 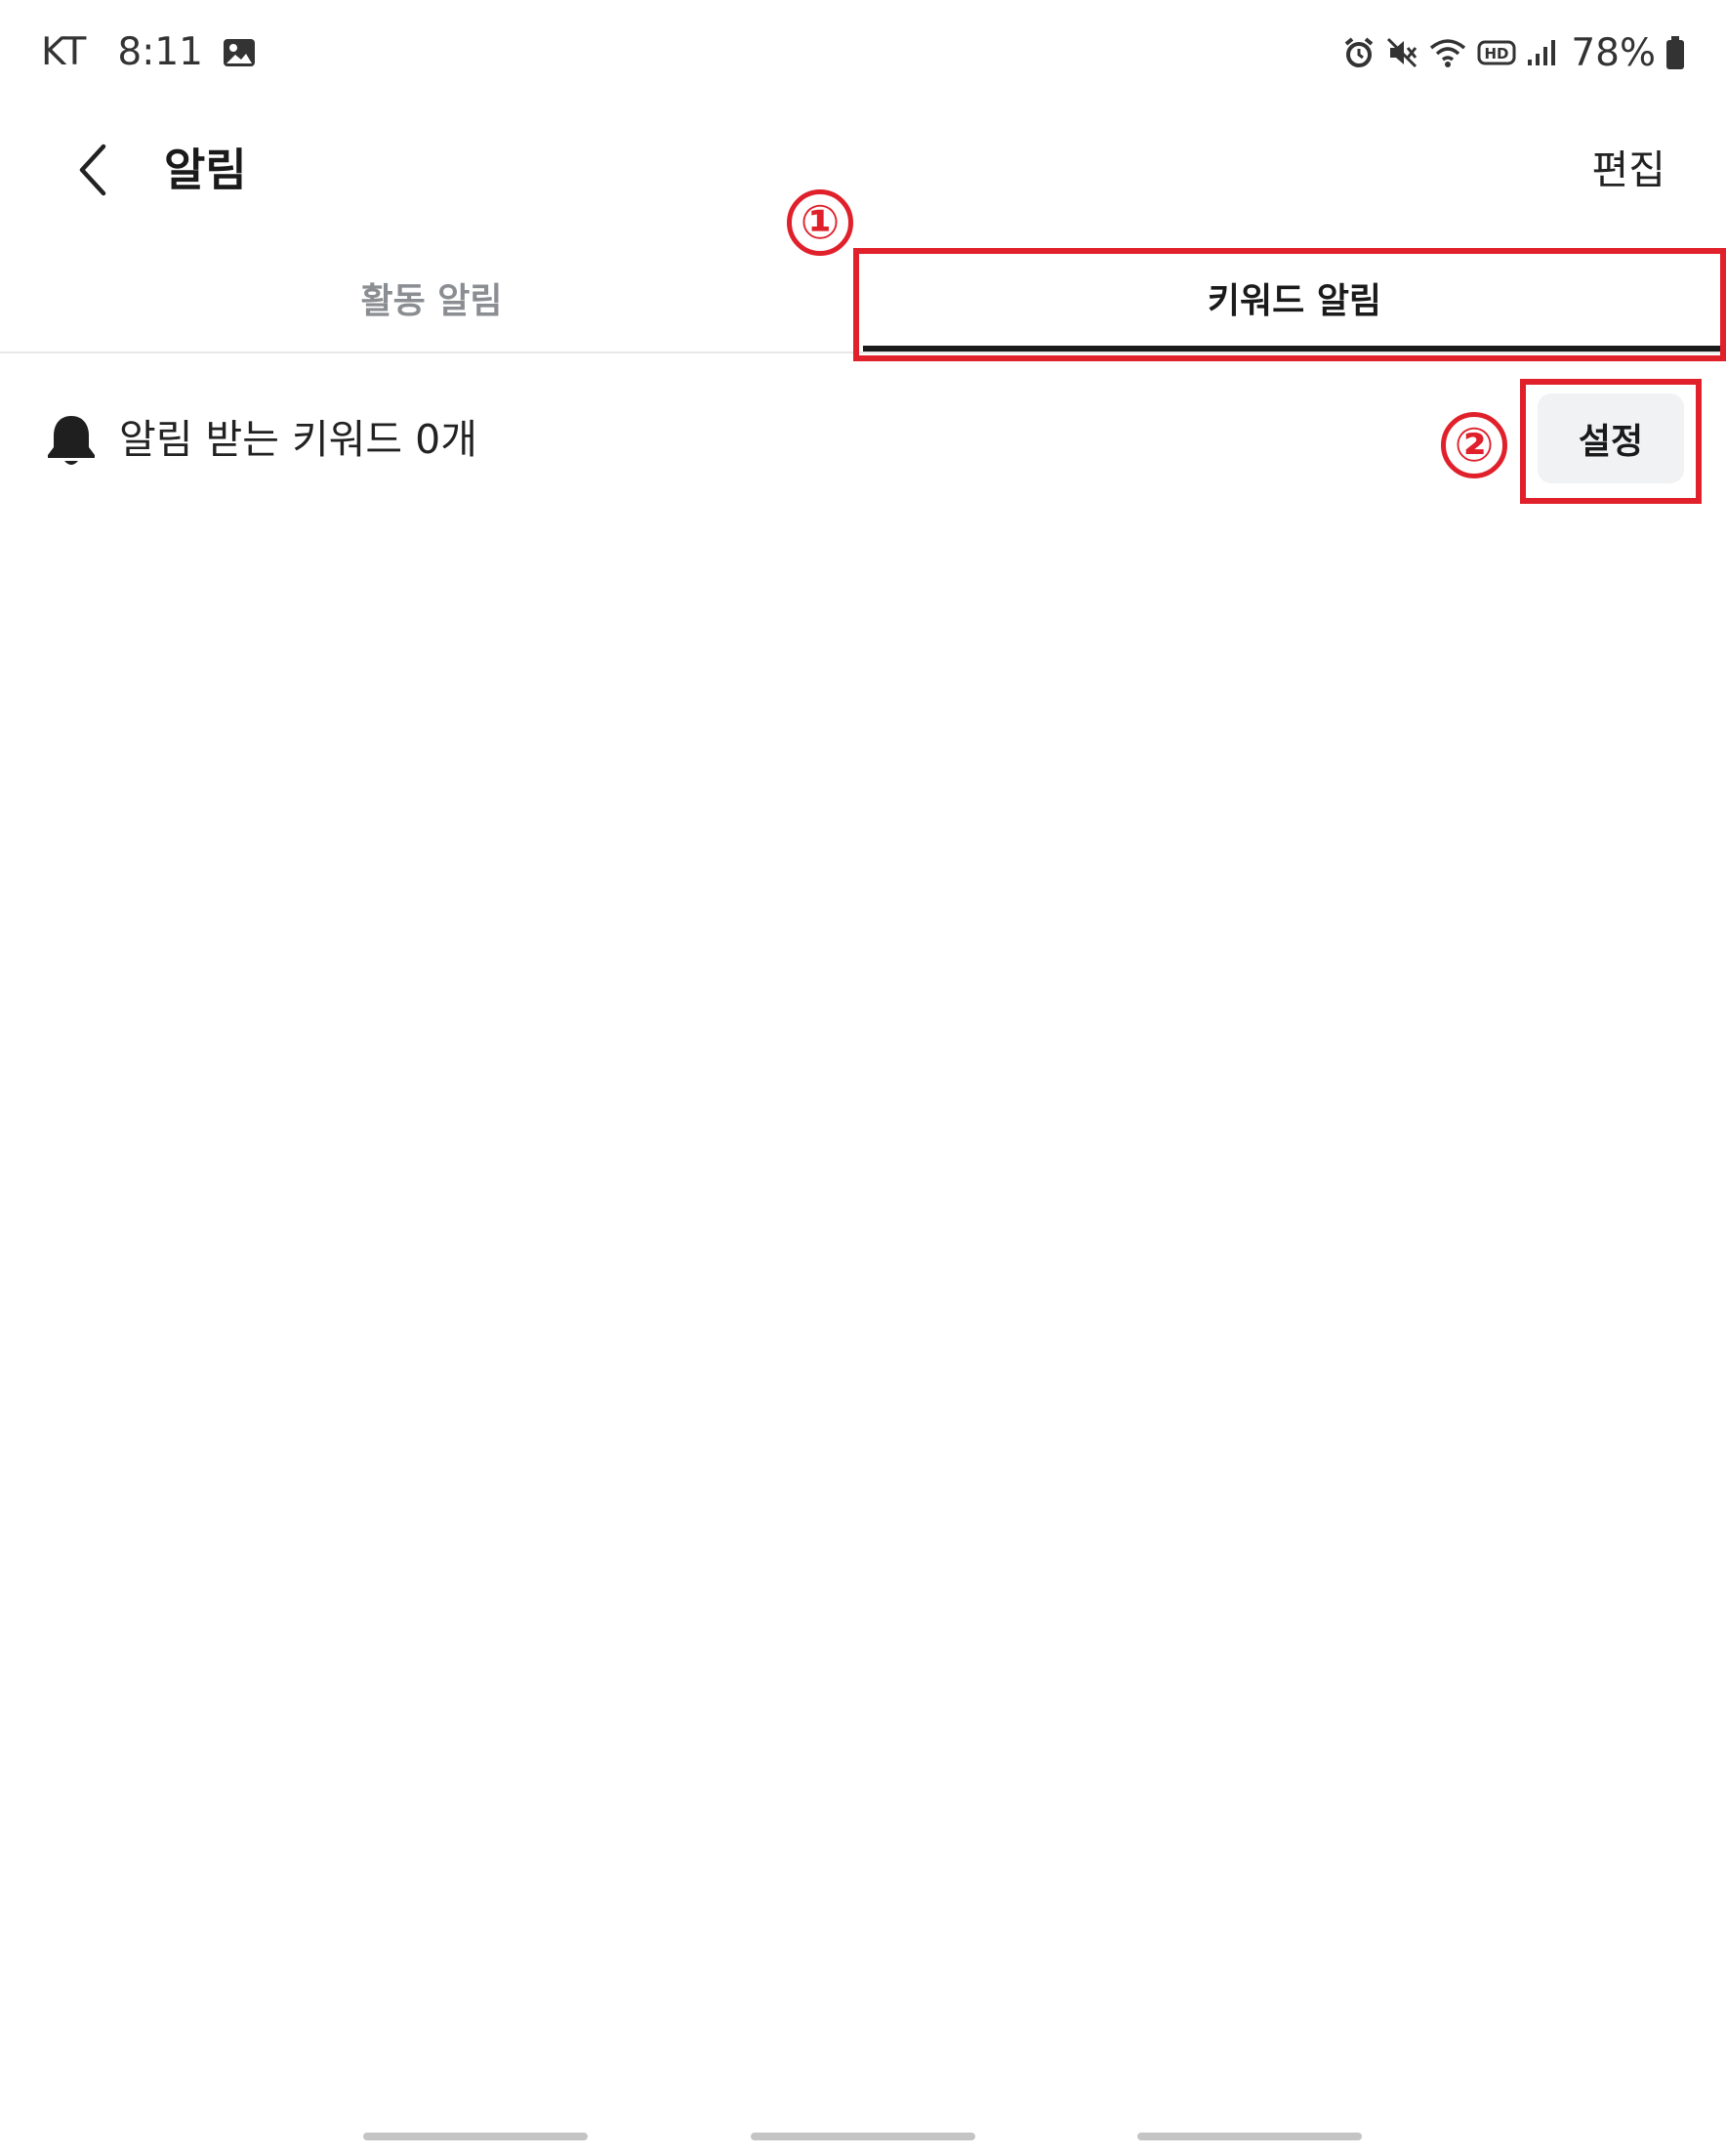 What do you see at coordinates (475, 2136) in the screenshot?
I see `nav-handle-left` at bounding box center [475, 2136].